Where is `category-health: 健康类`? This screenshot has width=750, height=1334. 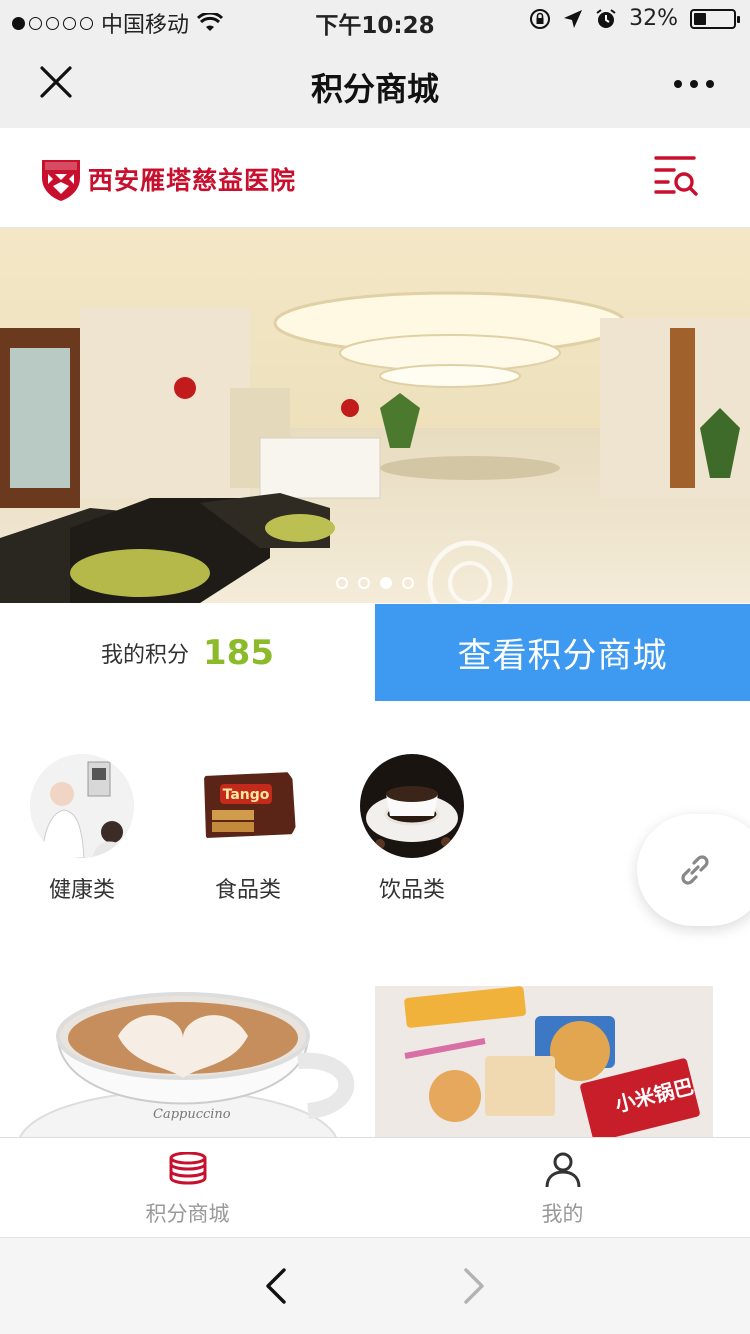
category-health: 健康类 is located at coordinates (82, 829).